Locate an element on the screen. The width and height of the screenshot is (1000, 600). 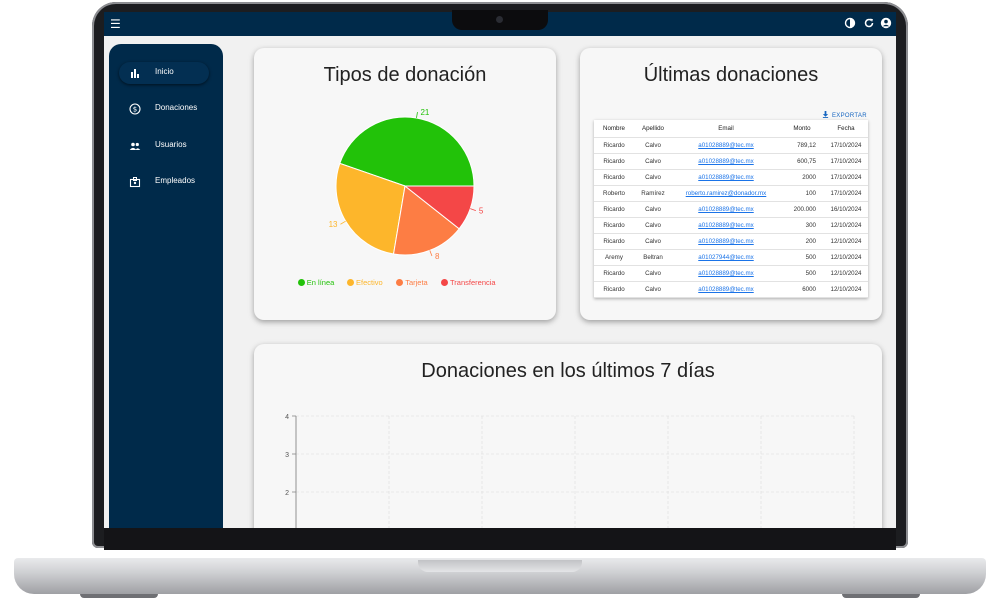
download-icon is located at coordinates (825, 114).